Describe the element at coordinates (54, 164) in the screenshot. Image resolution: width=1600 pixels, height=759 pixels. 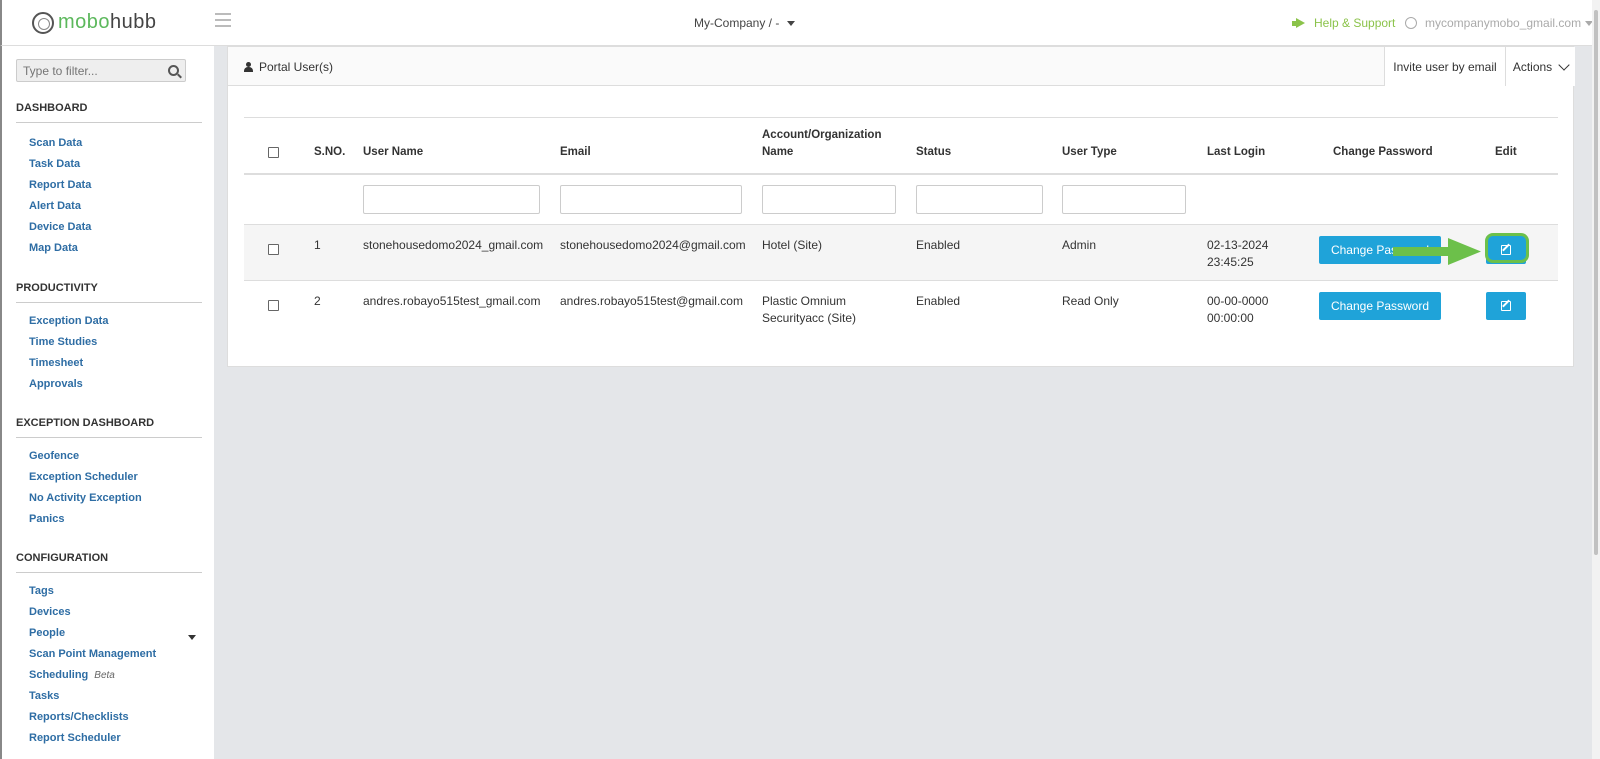
I see `sidebar-item-task-data: Task Data` at that location.